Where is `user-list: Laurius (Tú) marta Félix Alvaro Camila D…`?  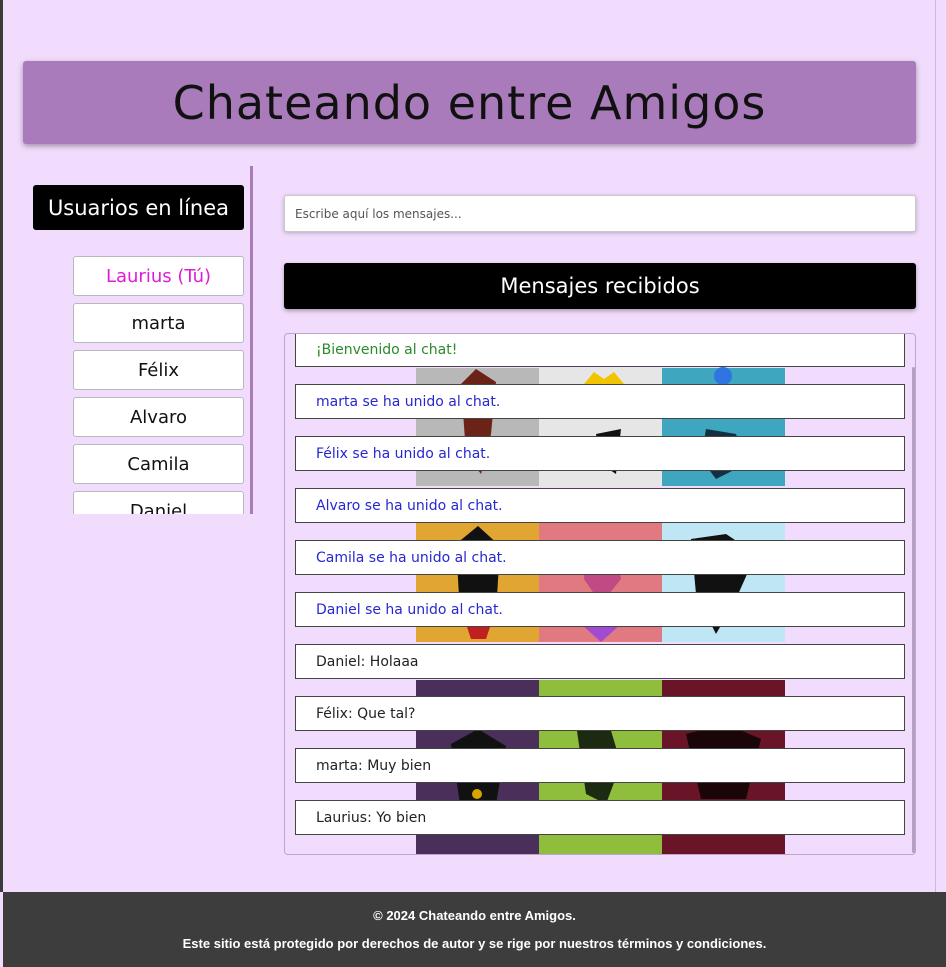 user-list: Laurius (Tú) marta Félix Alvaro Camila D… is located at coordinates (158, 385).